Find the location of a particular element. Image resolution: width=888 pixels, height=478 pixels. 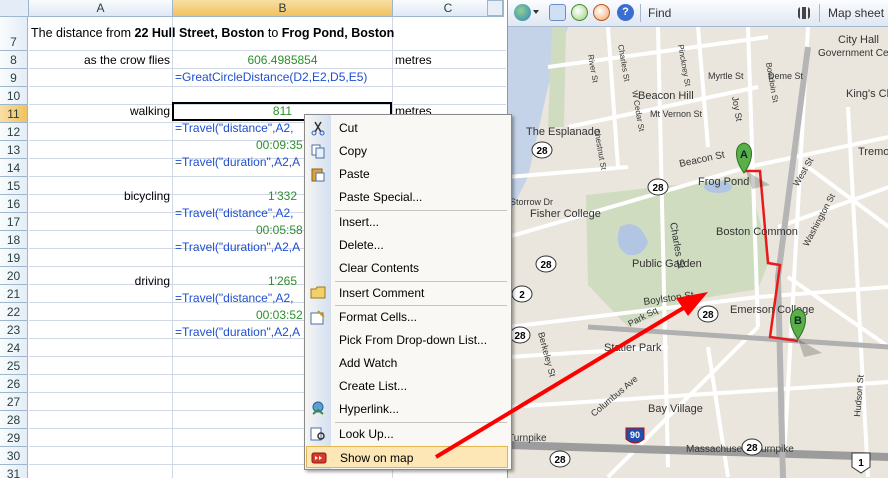

row-header-23: 23 is located at coordinates (14, 330).